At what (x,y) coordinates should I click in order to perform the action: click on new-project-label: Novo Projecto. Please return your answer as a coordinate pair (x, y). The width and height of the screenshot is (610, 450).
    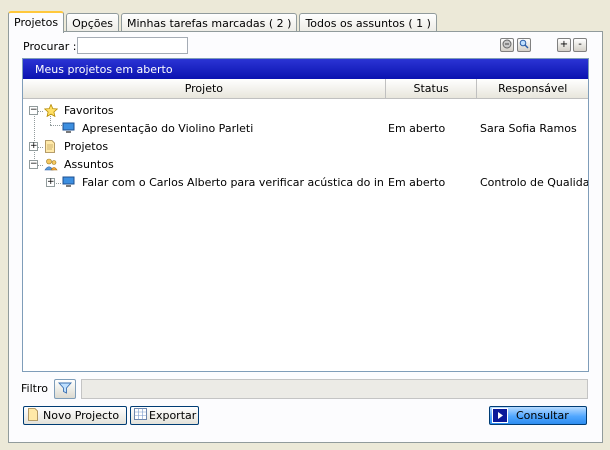
    Looking at the image, I should click on (81, 415).